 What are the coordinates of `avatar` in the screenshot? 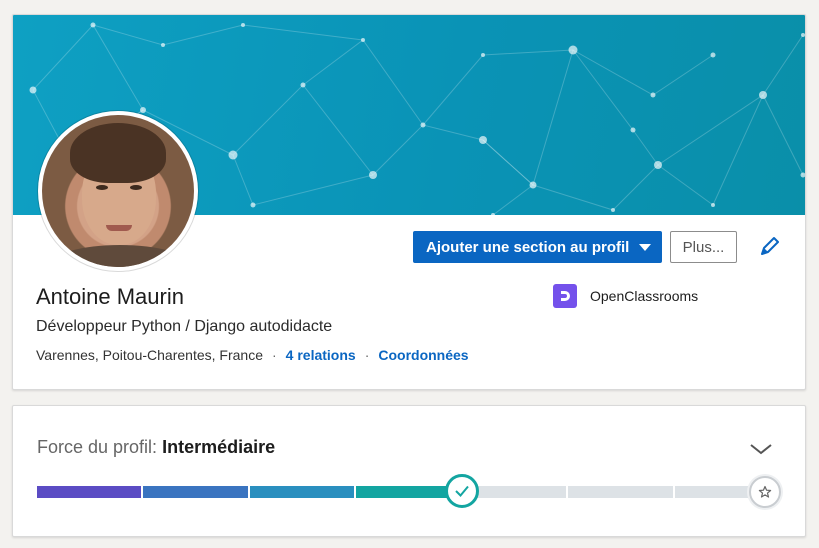 It's located at (118, 191).